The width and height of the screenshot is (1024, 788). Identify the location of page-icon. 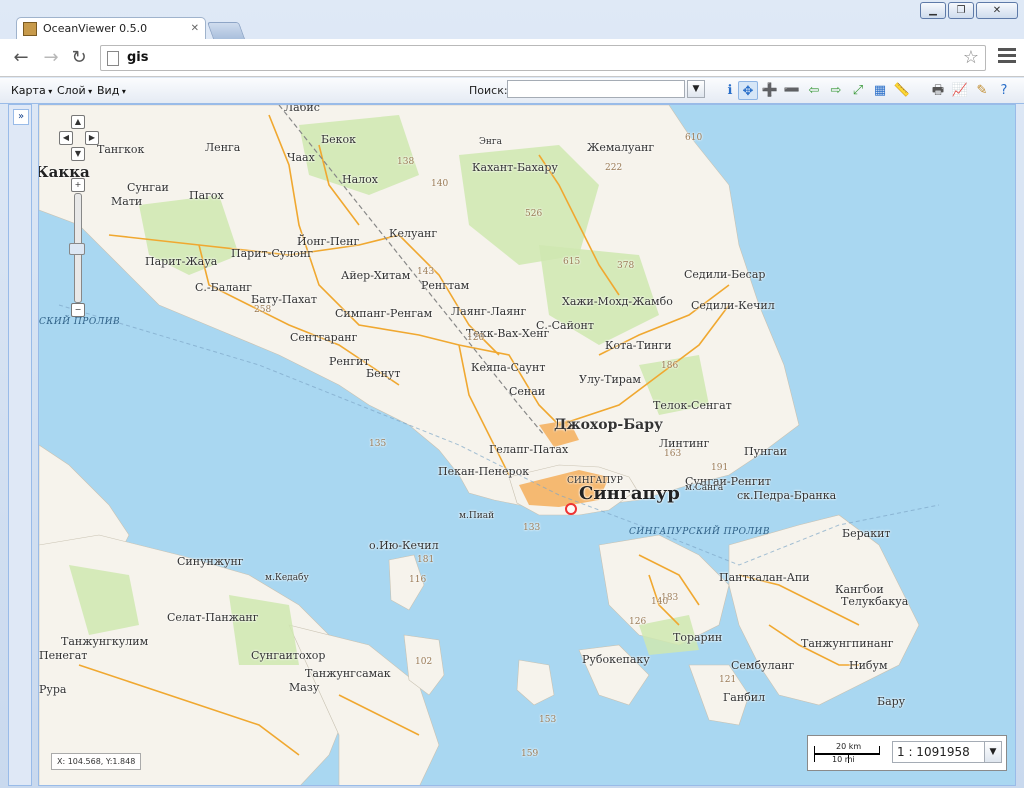
(113, 58).